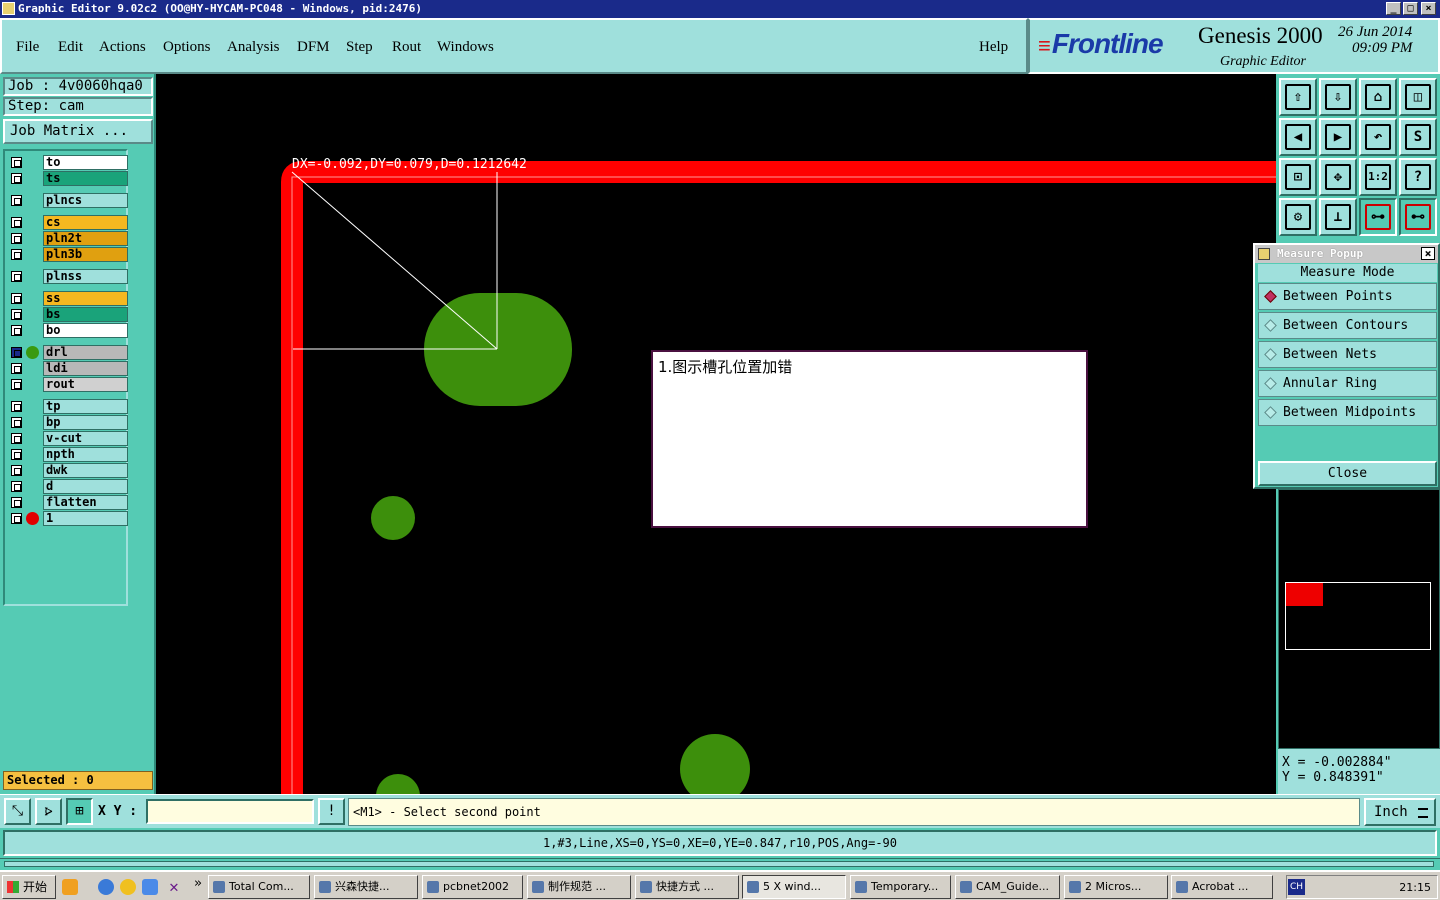  I want to click on layer-name: dwk, so click(85, 470).